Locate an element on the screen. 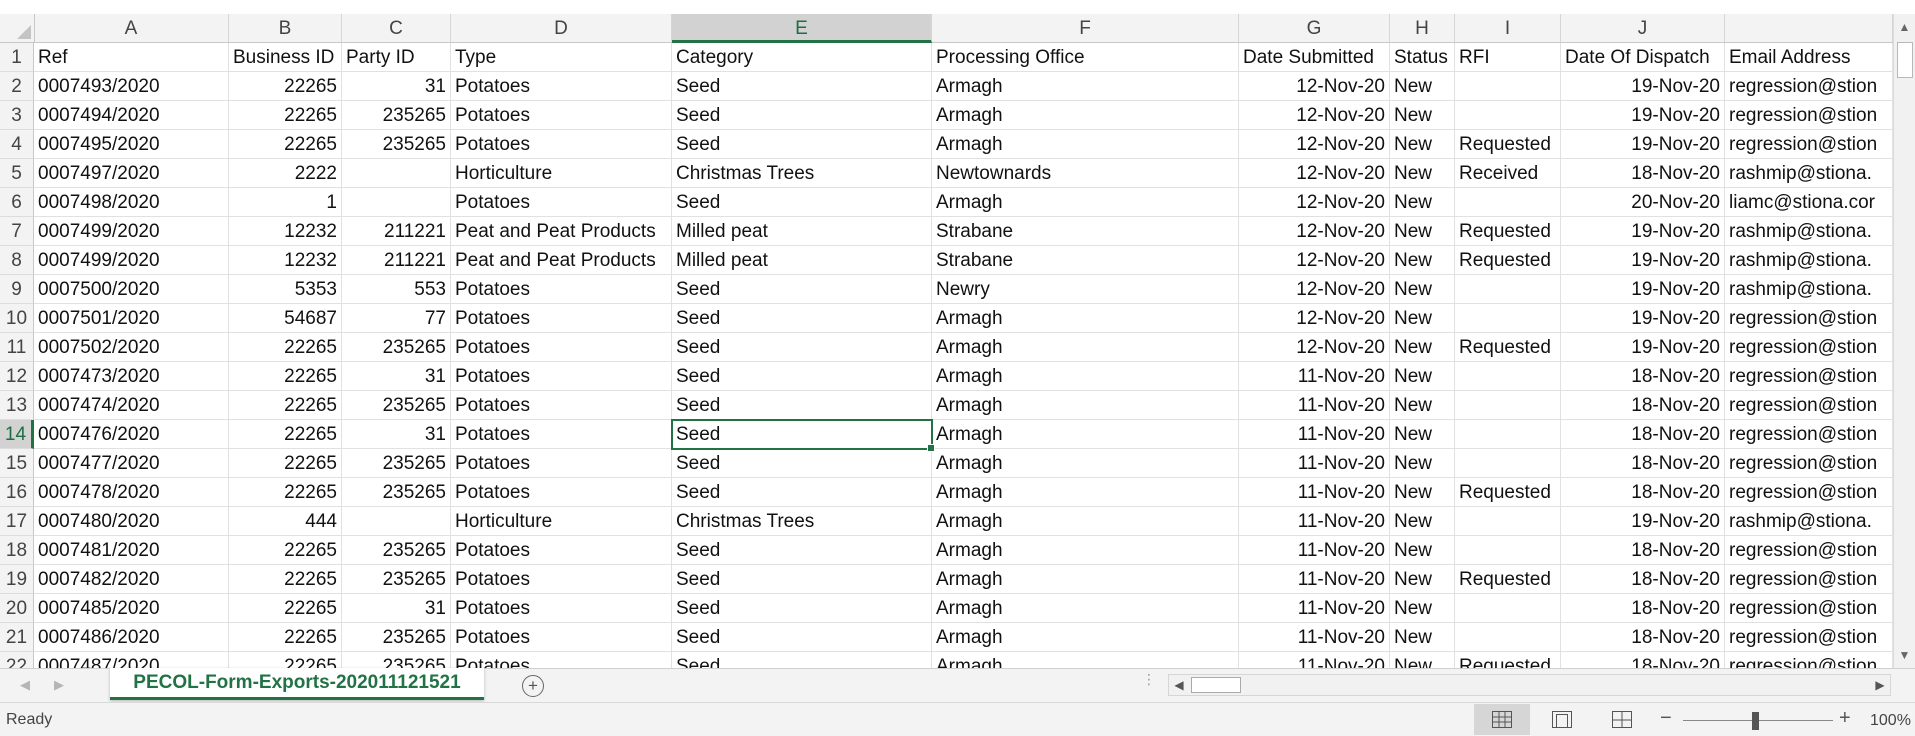  next-sheet-icon: ▶ is located at coordinates (59, 685).